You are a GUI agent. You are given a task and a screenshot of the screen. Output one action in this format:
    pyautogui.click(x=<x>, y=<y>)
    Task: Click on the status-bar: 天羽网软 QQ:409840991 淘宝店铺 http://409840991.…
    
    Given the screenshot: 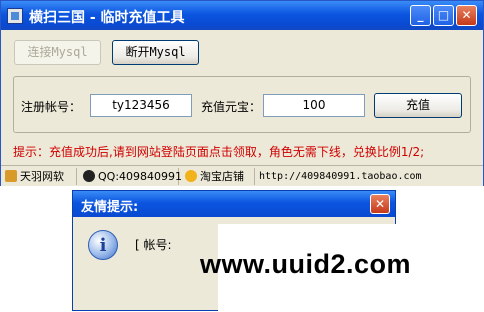 What is the action you would take?
    pyautogui.click(x=242, y=175)
    